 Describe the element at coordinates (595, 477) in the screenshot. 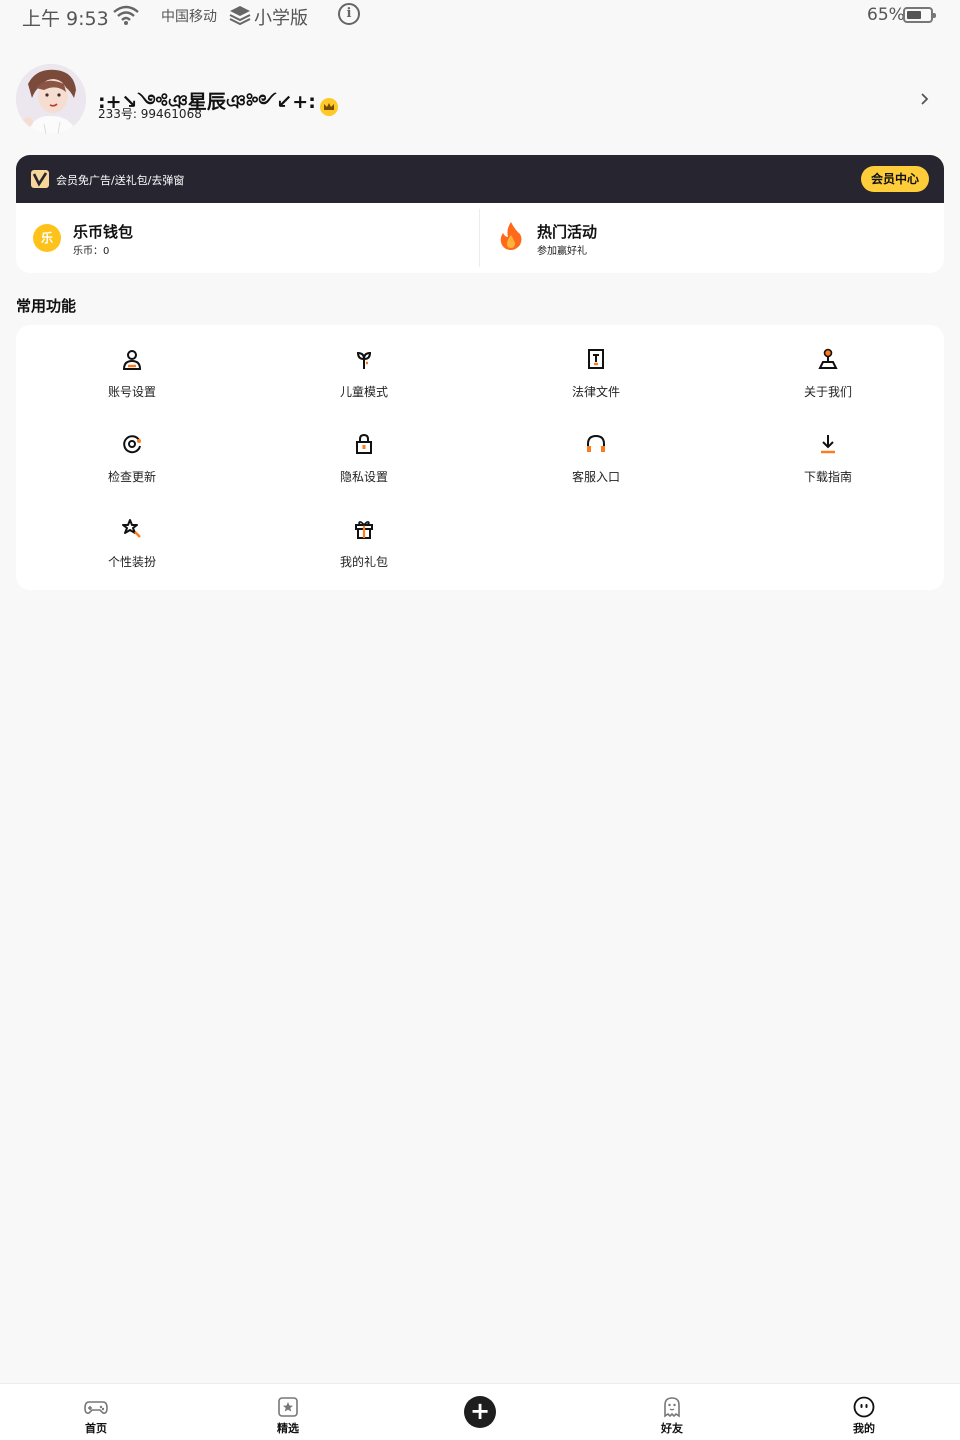

I see `function-label: 客服入口` at that location.